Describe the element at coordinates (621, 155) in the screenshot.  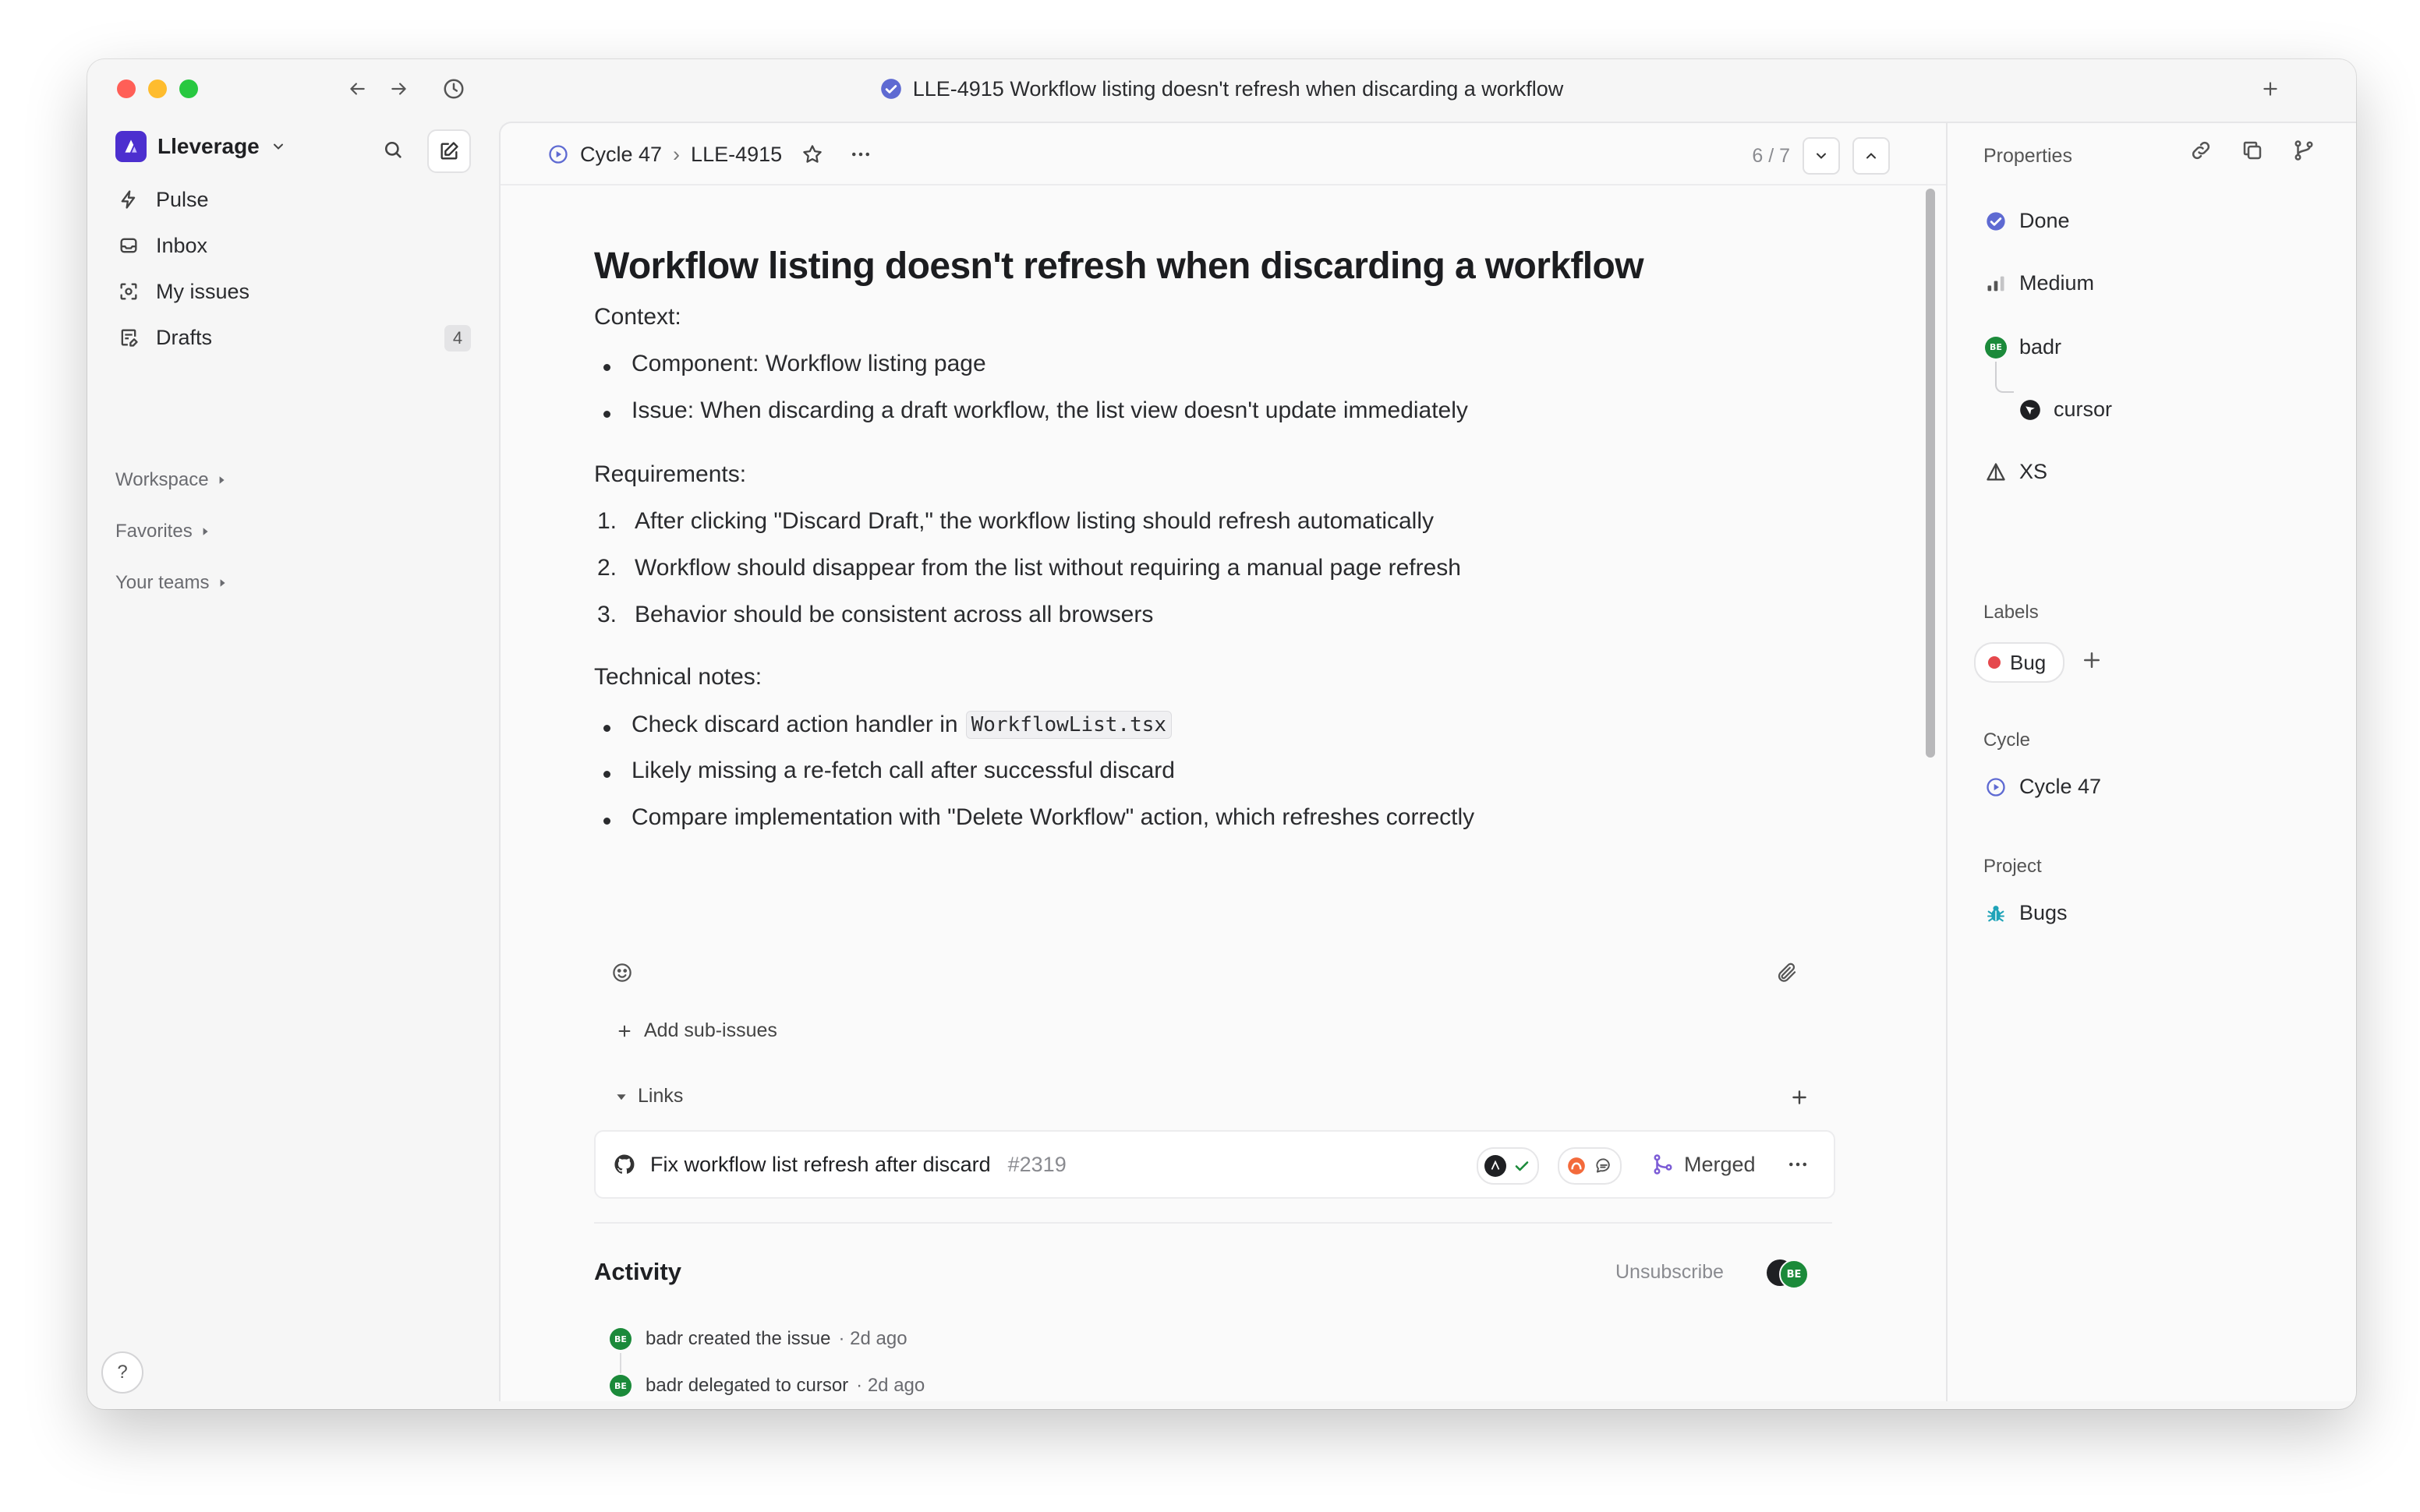
I see `breadcrumb-cycle: Cycle 47` at that location.